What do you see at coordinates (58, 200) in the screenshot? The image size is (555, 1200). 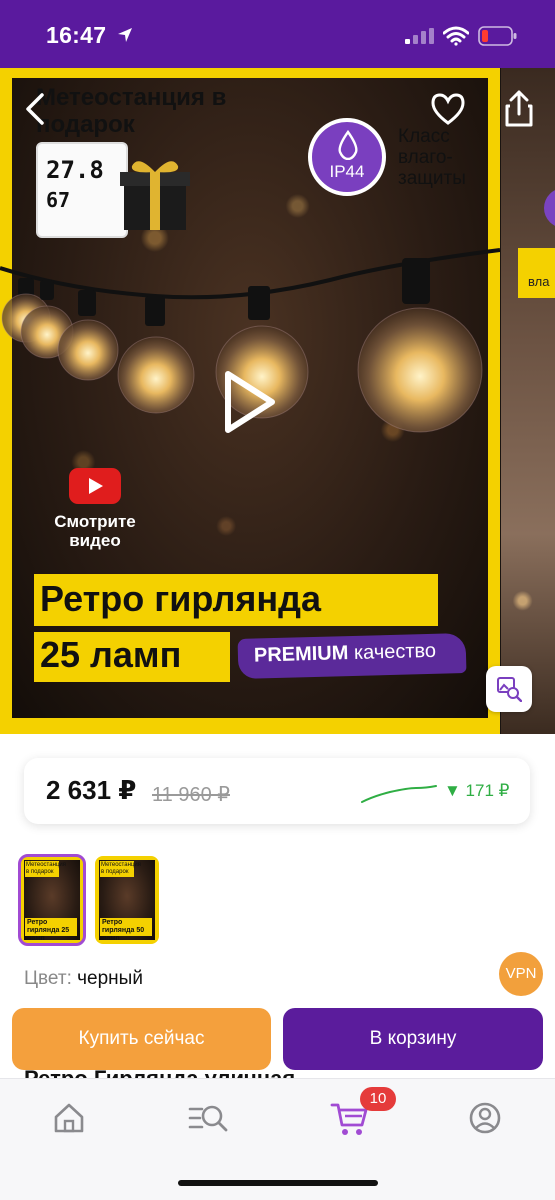 I see `weather-humidity: 67` at bounding box center [58, 200].